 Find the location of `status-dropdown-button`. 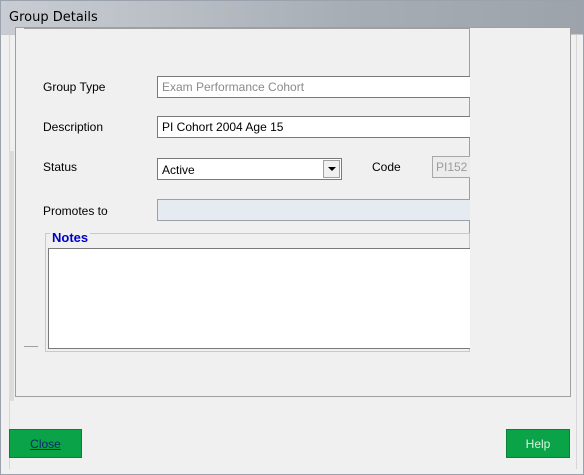

status-dropdown-button is located at coordinates (331, 169).